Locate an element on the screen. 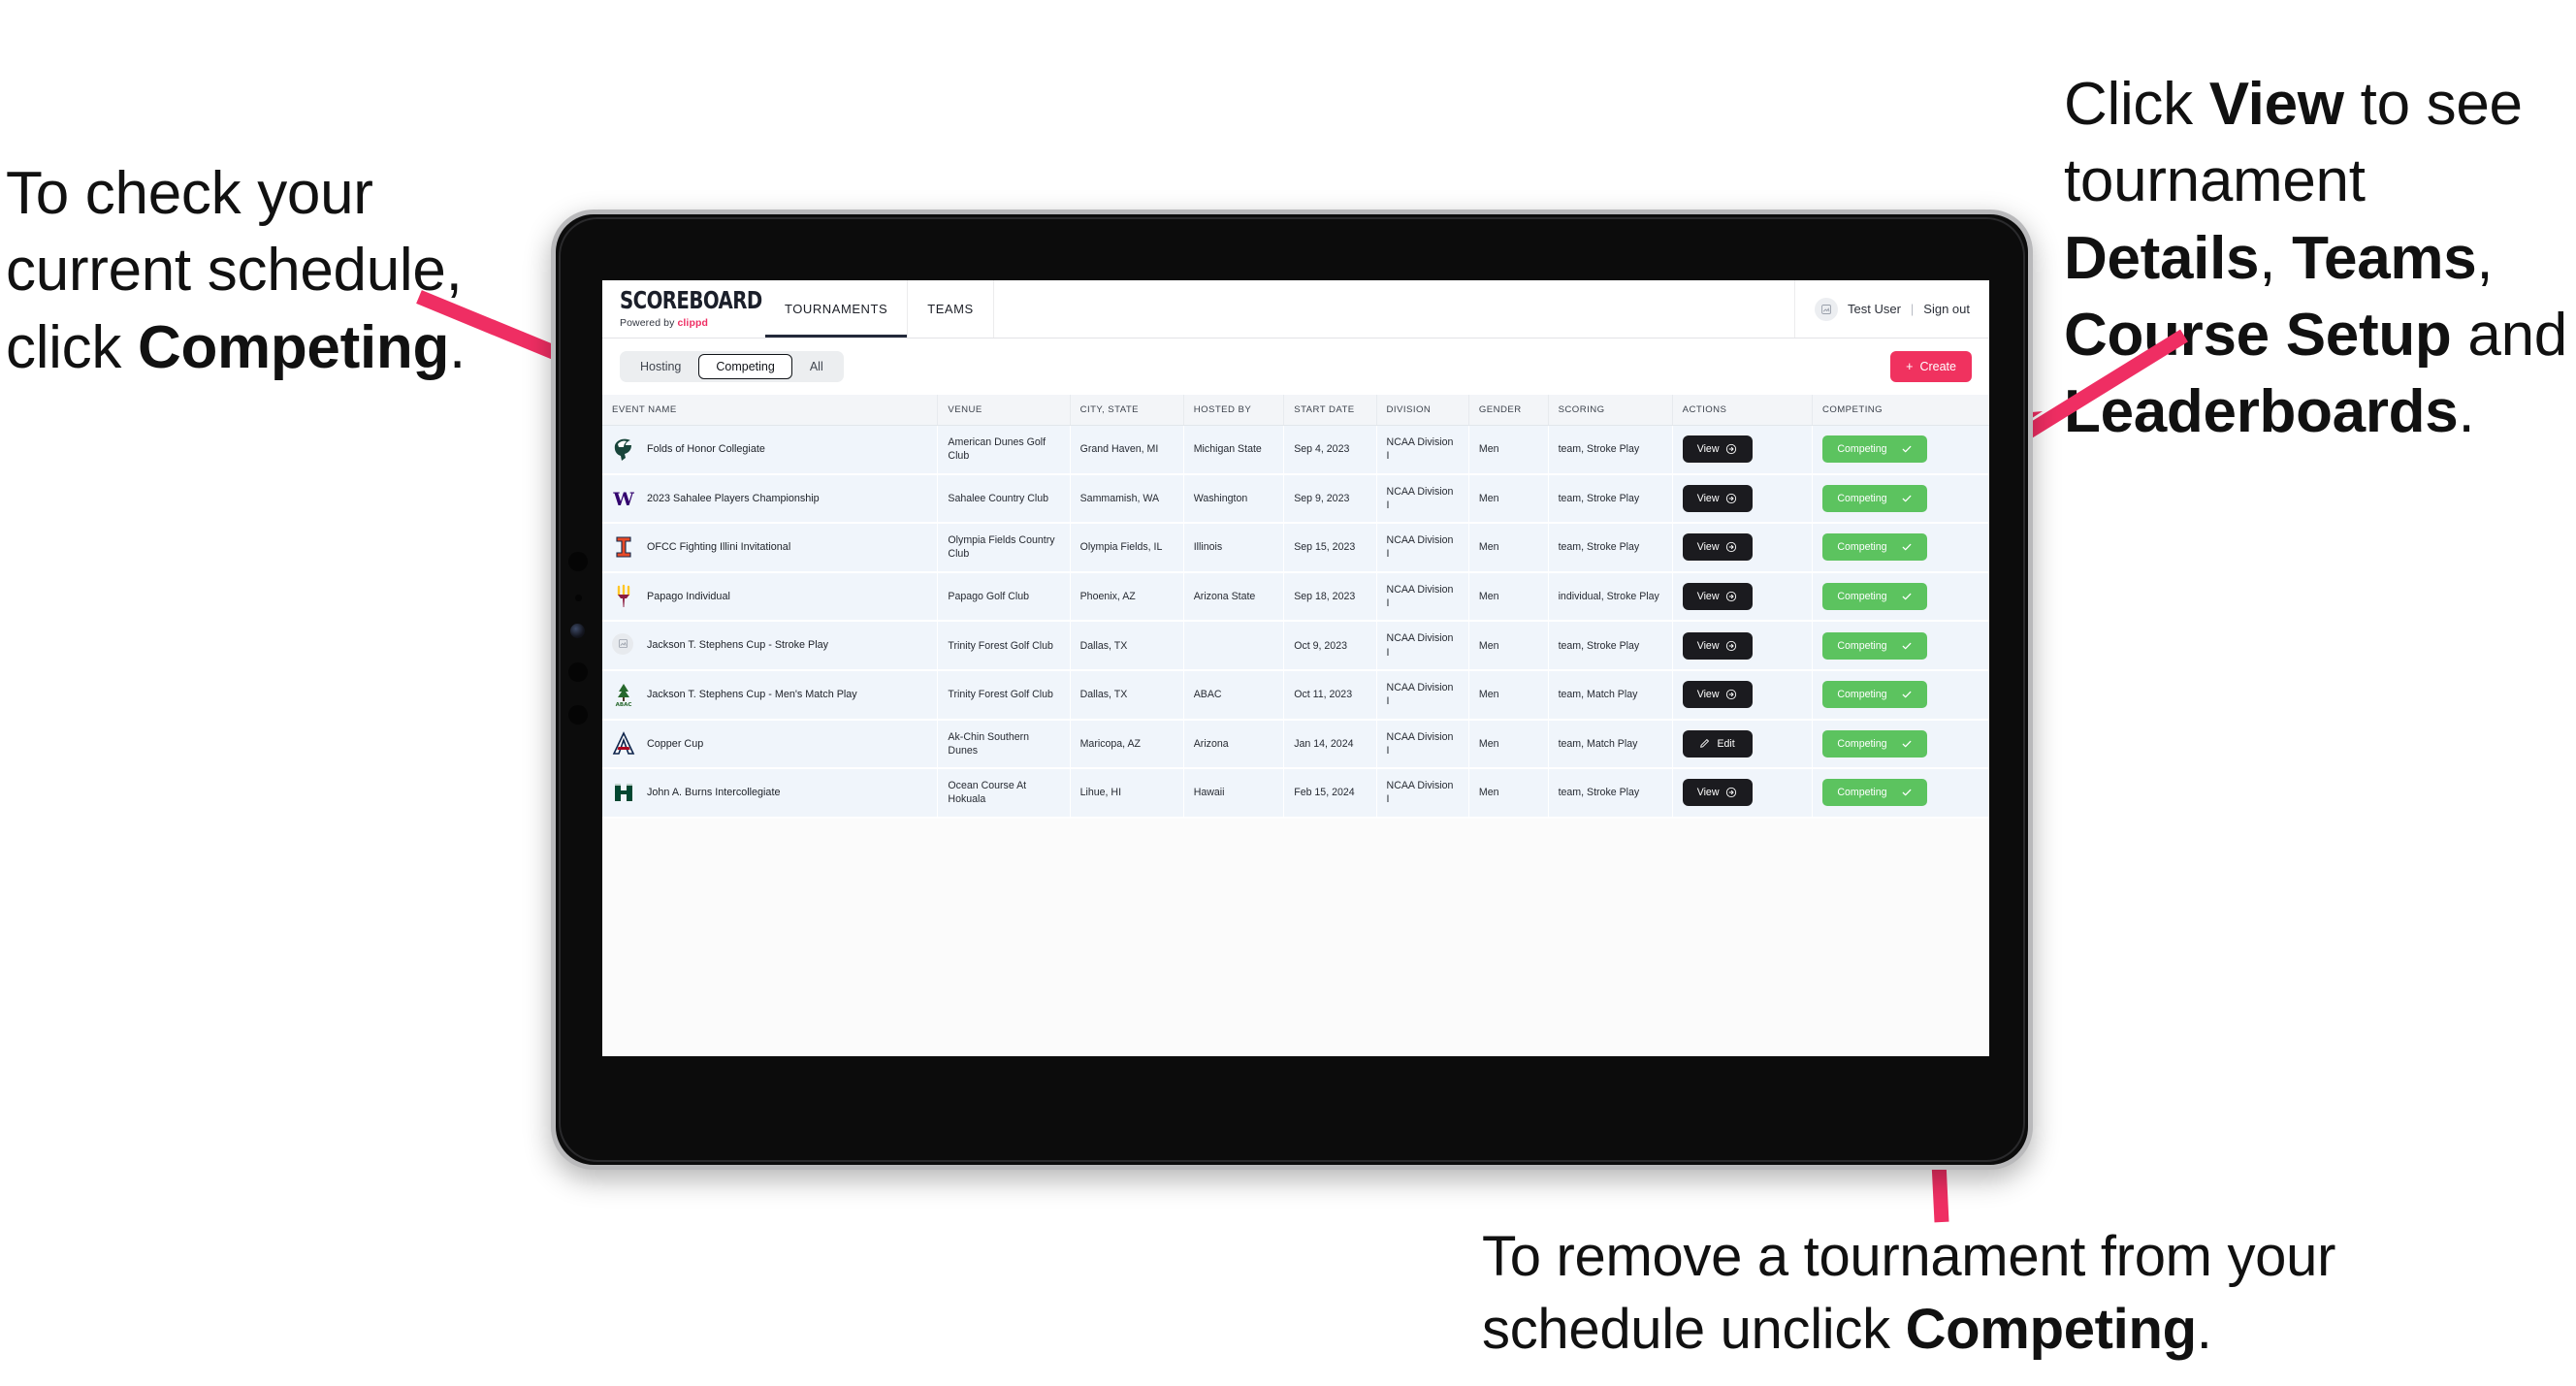  scoreboard-logo: SCOREBOARD Powered by clippd is located at coordinates (683, 309).